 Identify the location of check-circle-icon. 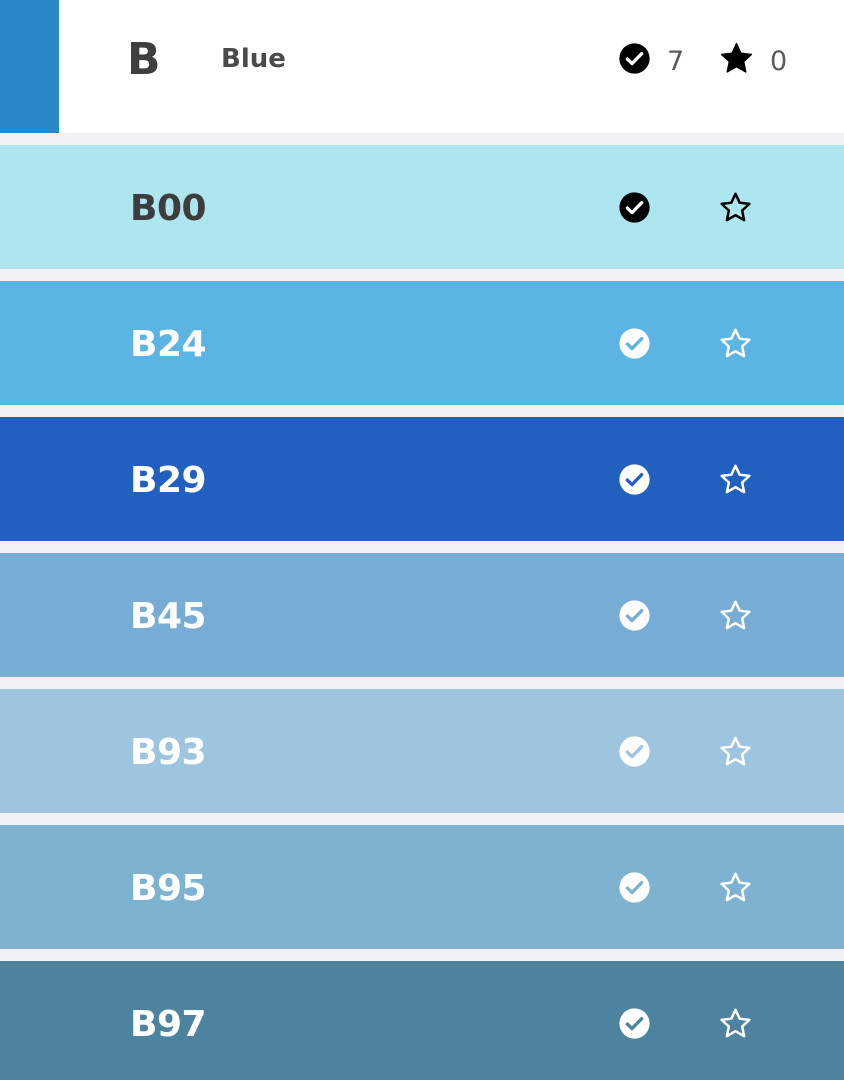
(634, 58).